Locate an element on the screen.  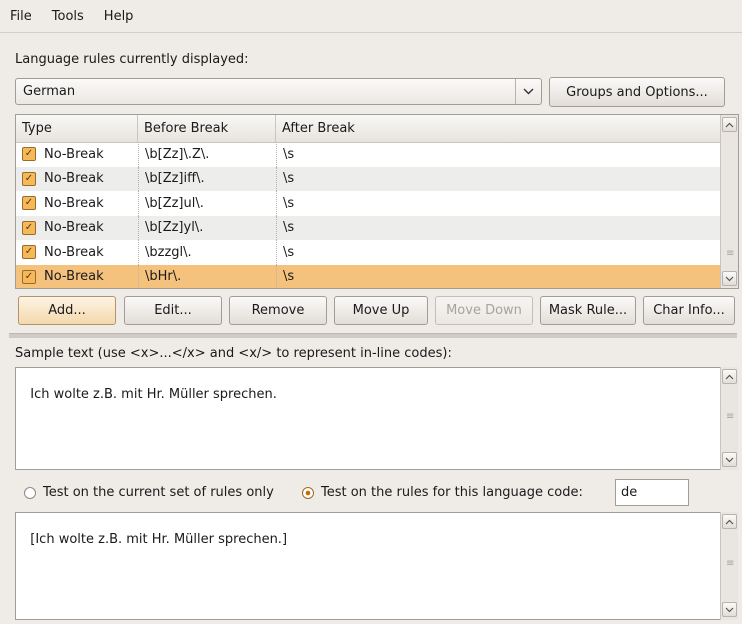
table-row: ✓ No-Break \b[Zz]iff\. \s is located at coordinates (368, 179).